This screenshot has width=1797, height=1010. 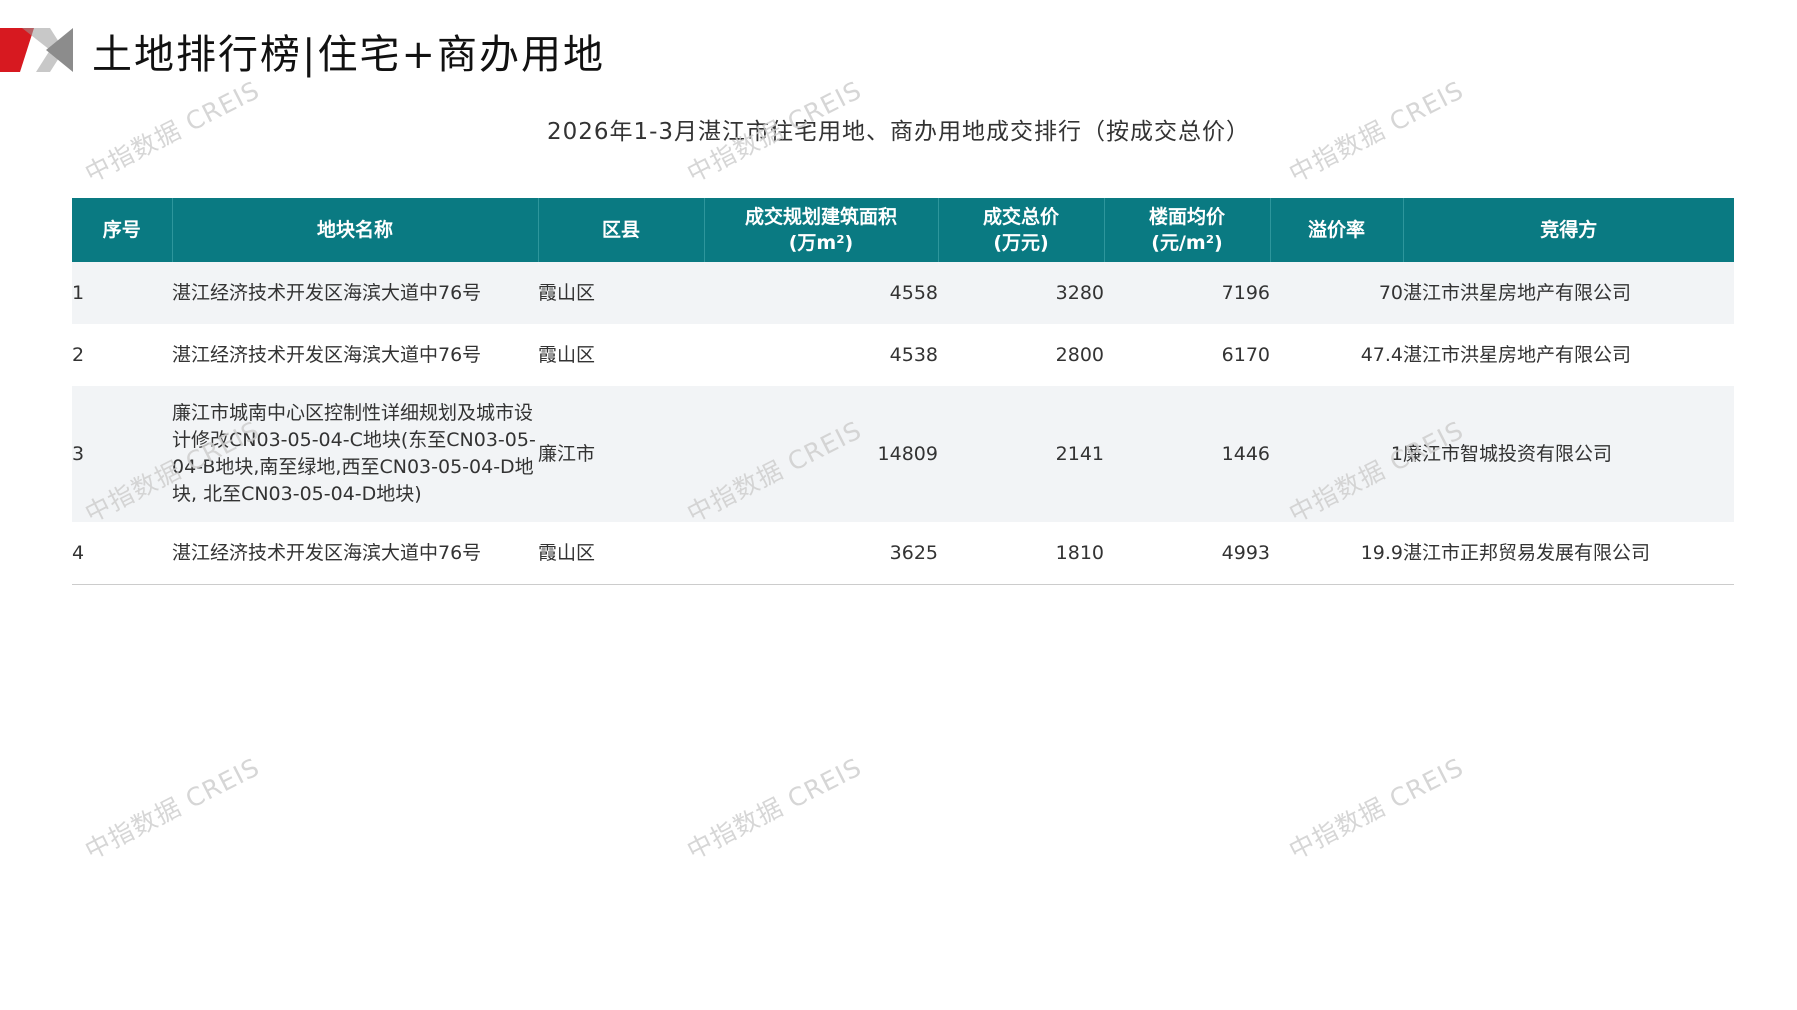 I want to click on col-header-district: 区县, so click(x=621, y=230).